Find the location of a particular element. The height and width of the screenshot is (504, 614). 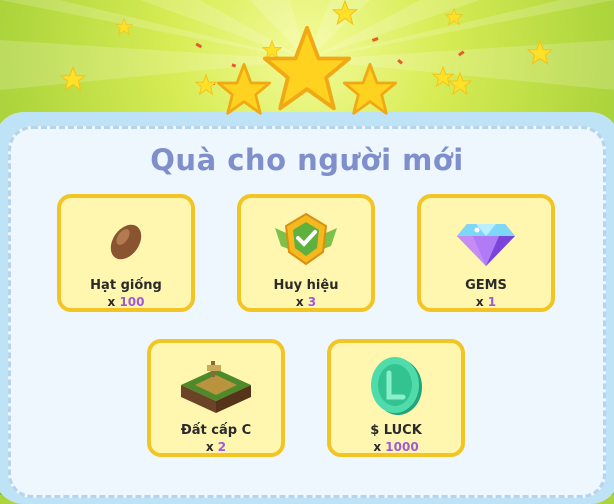

reward-name: Huy hiệu is located at coordinates (306, 285).